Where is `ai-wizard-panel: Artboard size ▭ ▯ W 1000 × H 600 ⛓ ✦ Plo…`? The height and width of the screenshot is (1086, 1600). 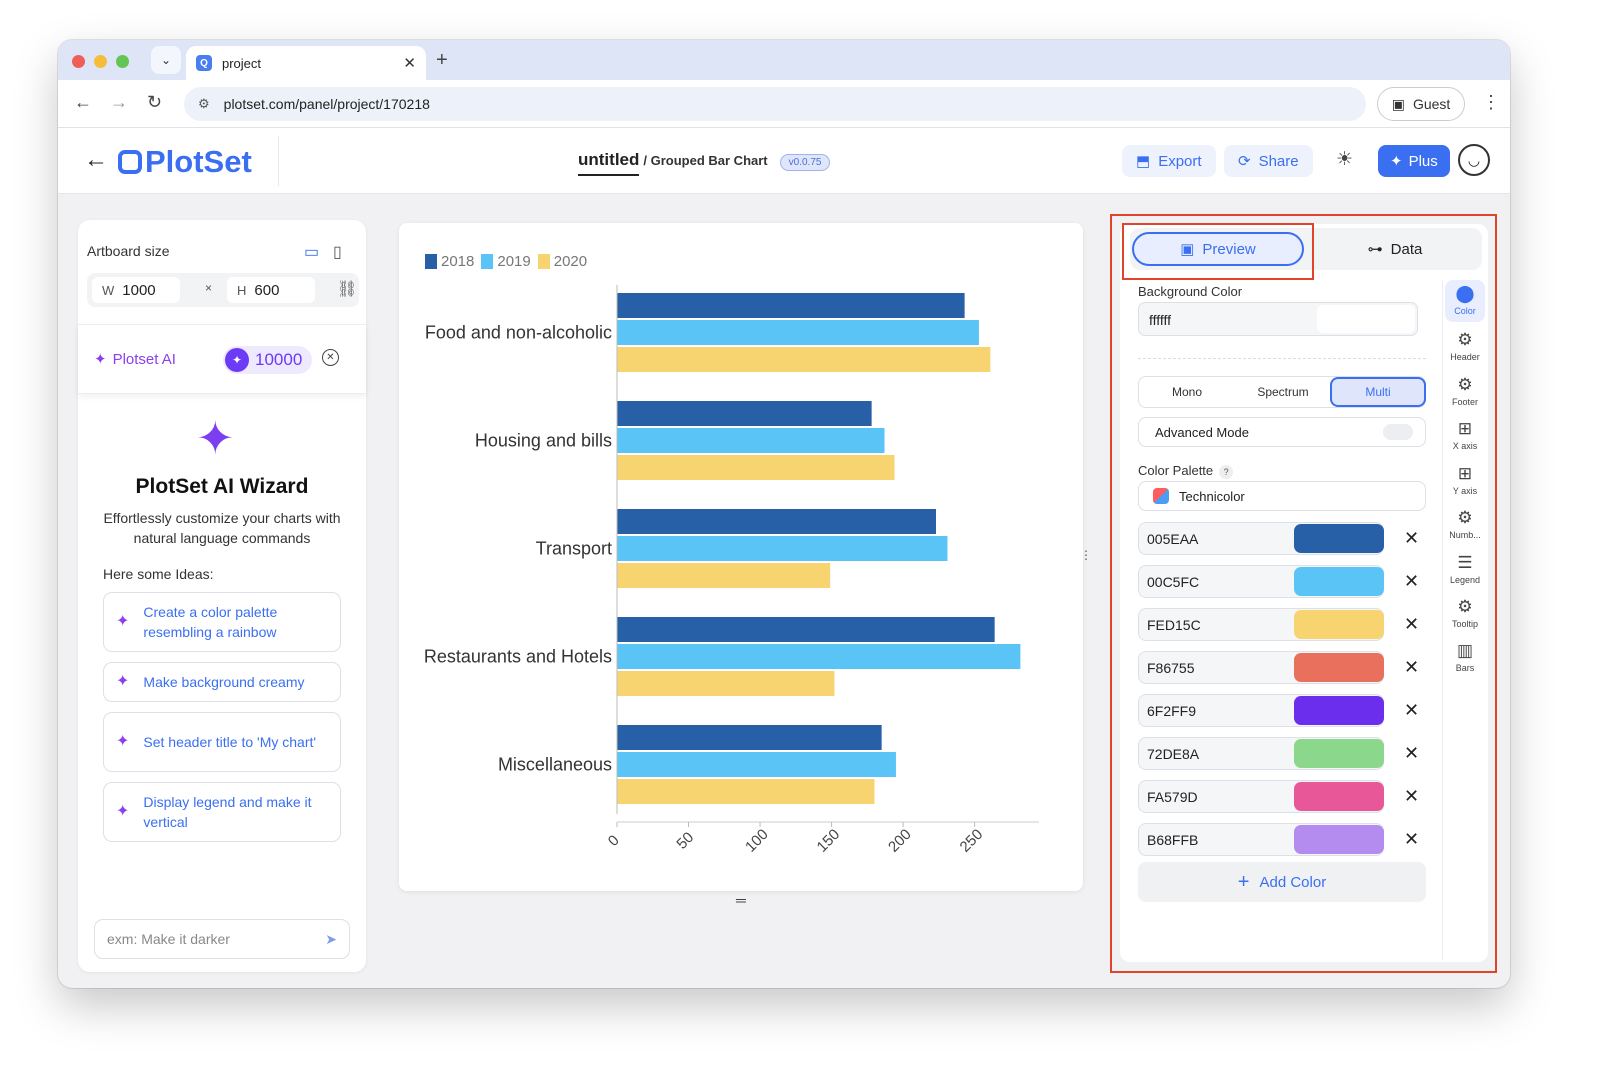
ai-wizard-panel: Artboard size ▭ ▯ W 1000 × H 600 ⛓ ✦ Plo… is located at coordinates (222, 596).